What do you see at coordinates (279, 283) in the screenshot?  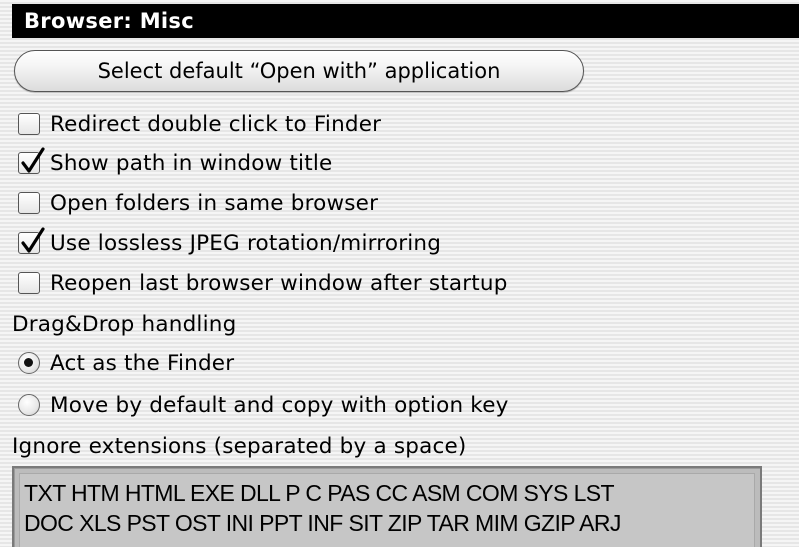 I see `option-label: Reopen last browser window after startup` at bounding box center [279, 283].